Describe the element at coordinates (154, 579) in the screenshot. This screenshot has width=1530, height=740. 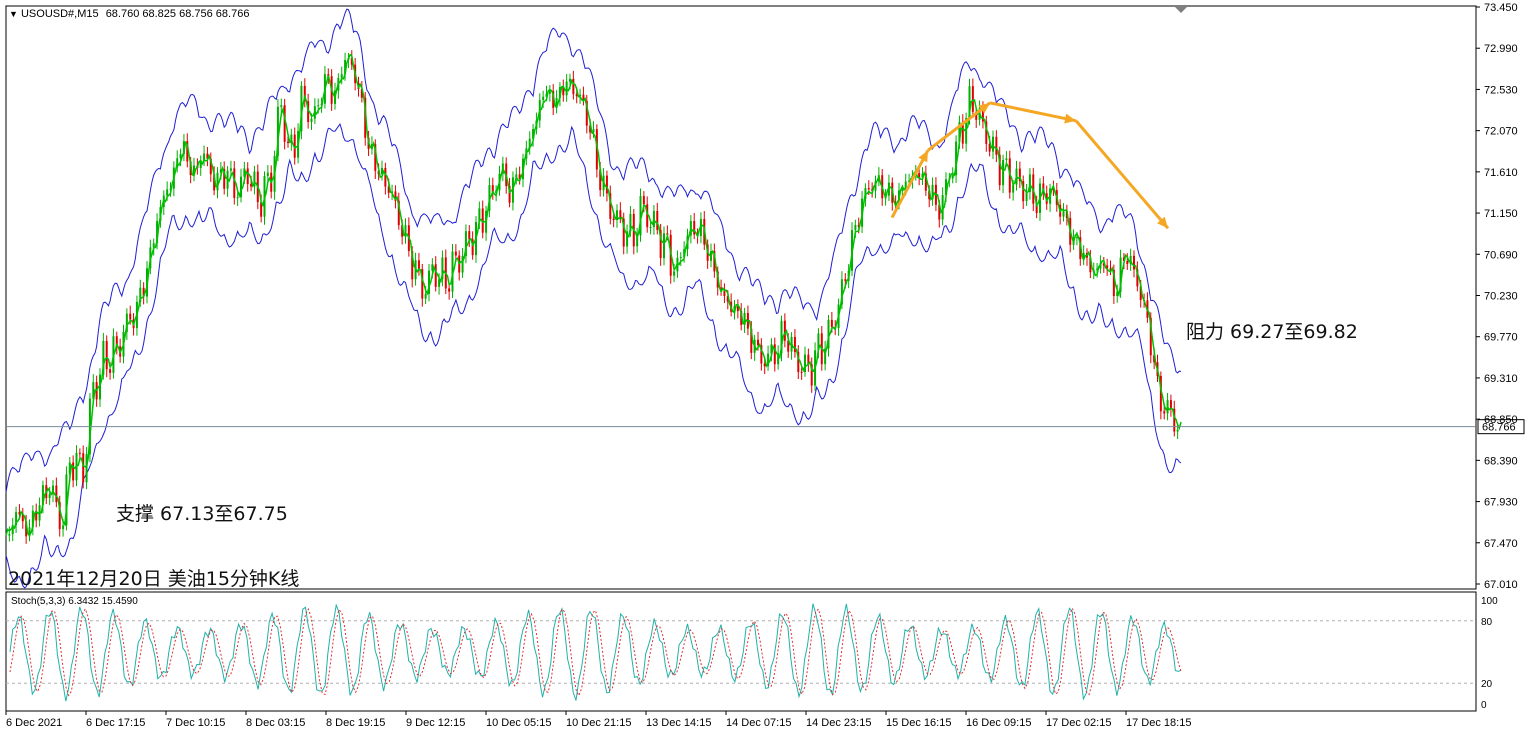
I see `chart-caption: 2021年12月20日 美油15分钟K线` at that location.